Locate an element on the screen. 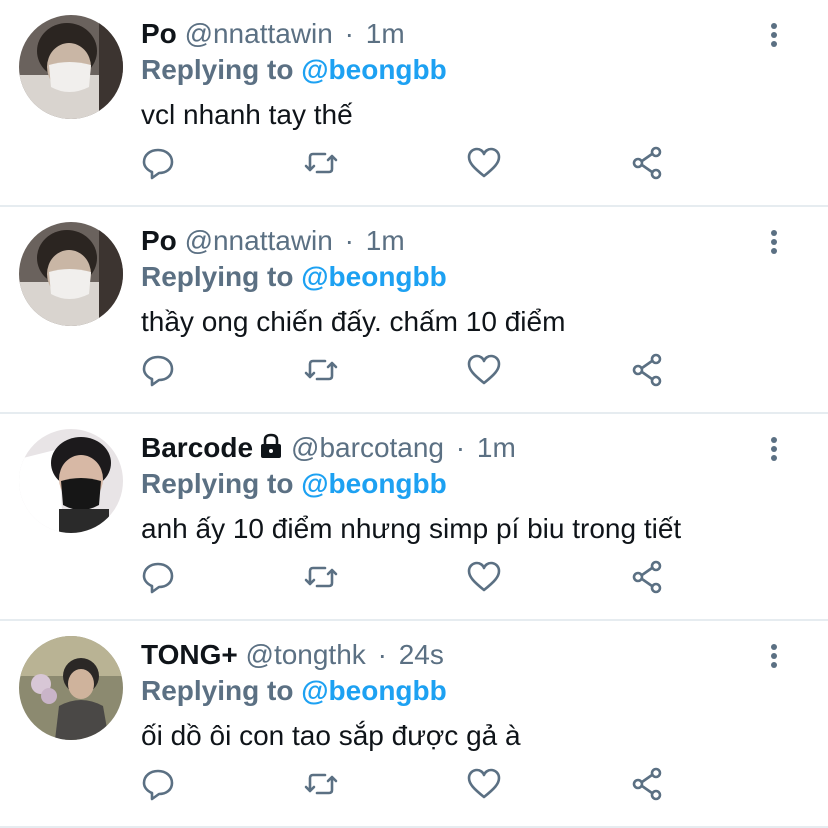  user-handle: @barcotang is located at coordinates (367, 447).